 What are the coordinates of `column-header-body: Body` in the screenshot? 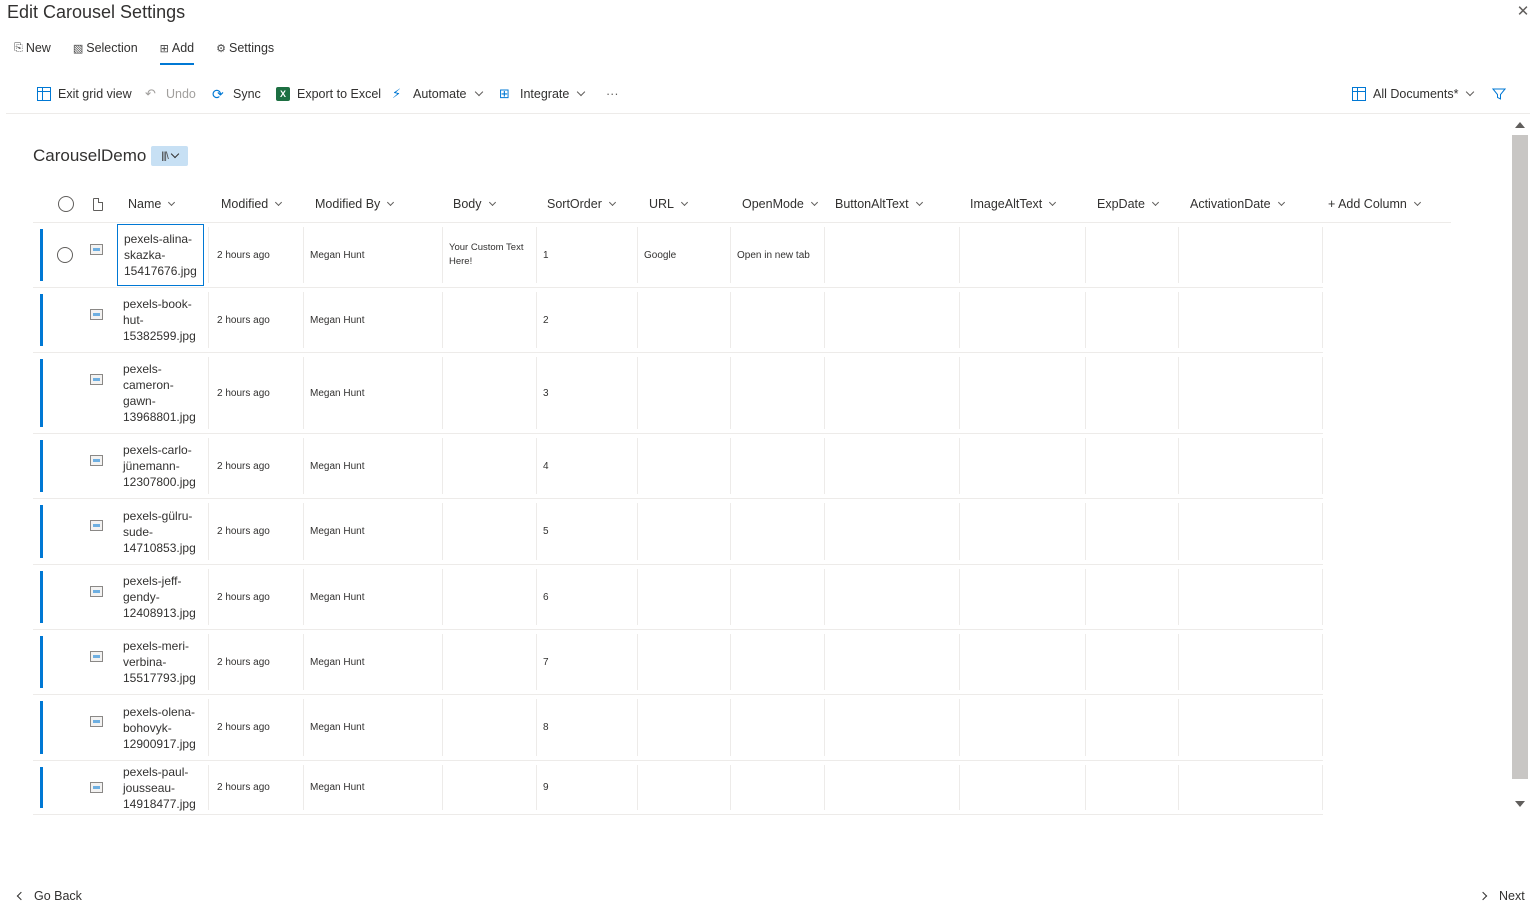 It's located at (474, 204).